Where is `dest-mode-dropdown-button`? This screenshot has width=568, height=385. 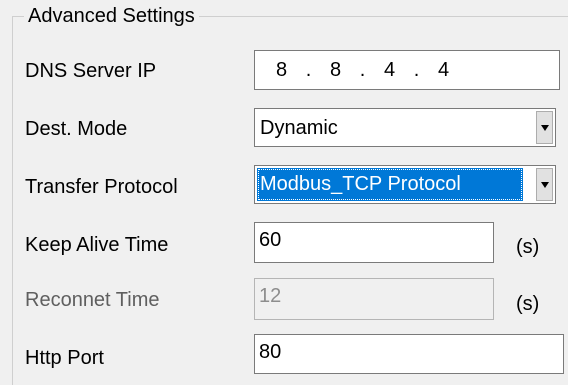 dest-mode-dropdown-button is located at coordinates (544, 127).